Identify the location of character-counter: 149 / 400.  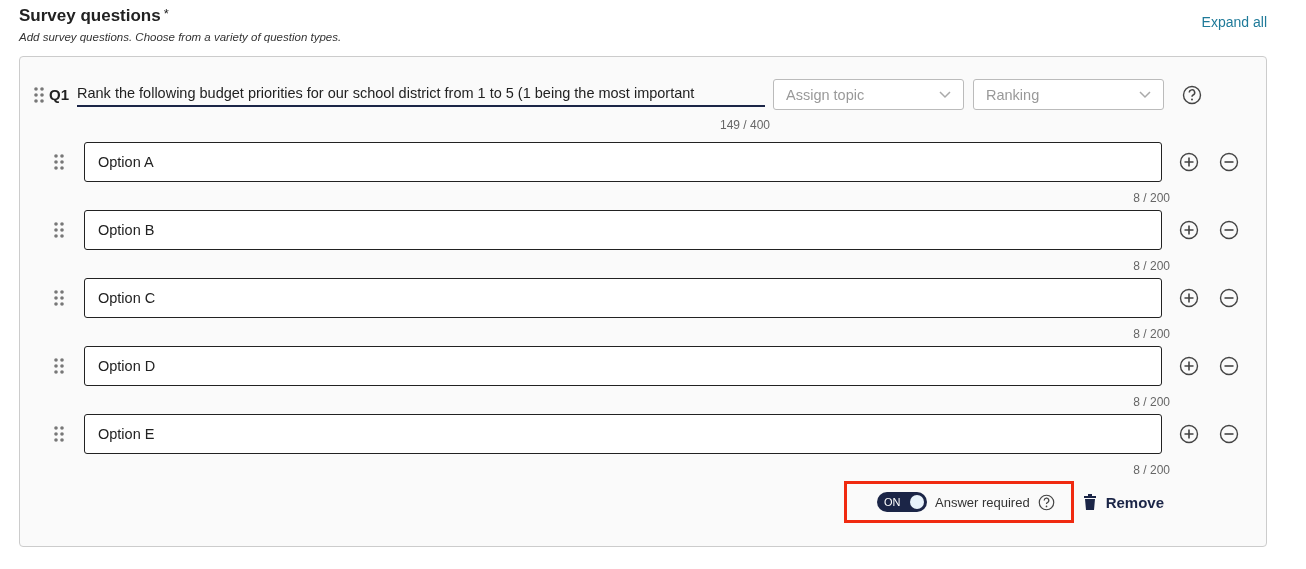
(744, 125).